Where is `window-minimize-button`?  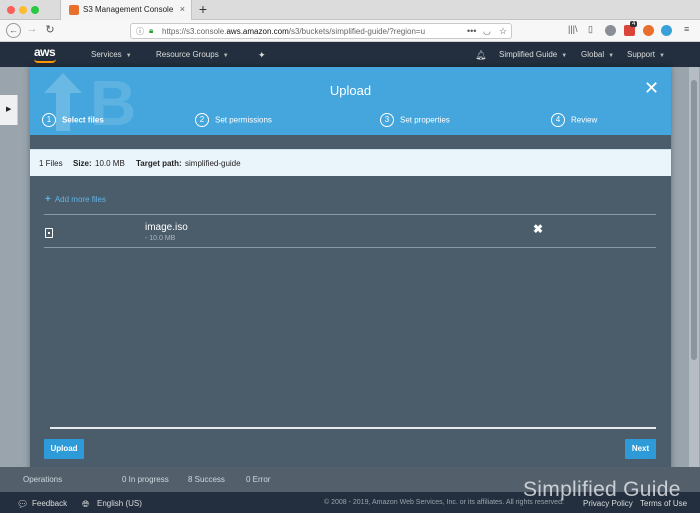
window-minimize-button is located at coordinates (23, 10).